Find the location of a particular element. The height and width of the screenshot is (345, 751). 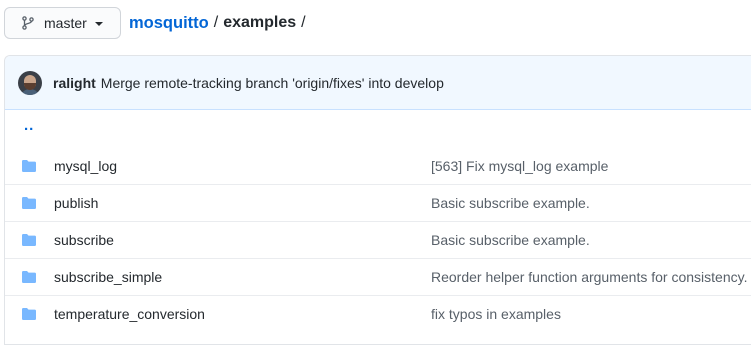

file-name-link: temperature_conversion is located at coordinates (242, 314).